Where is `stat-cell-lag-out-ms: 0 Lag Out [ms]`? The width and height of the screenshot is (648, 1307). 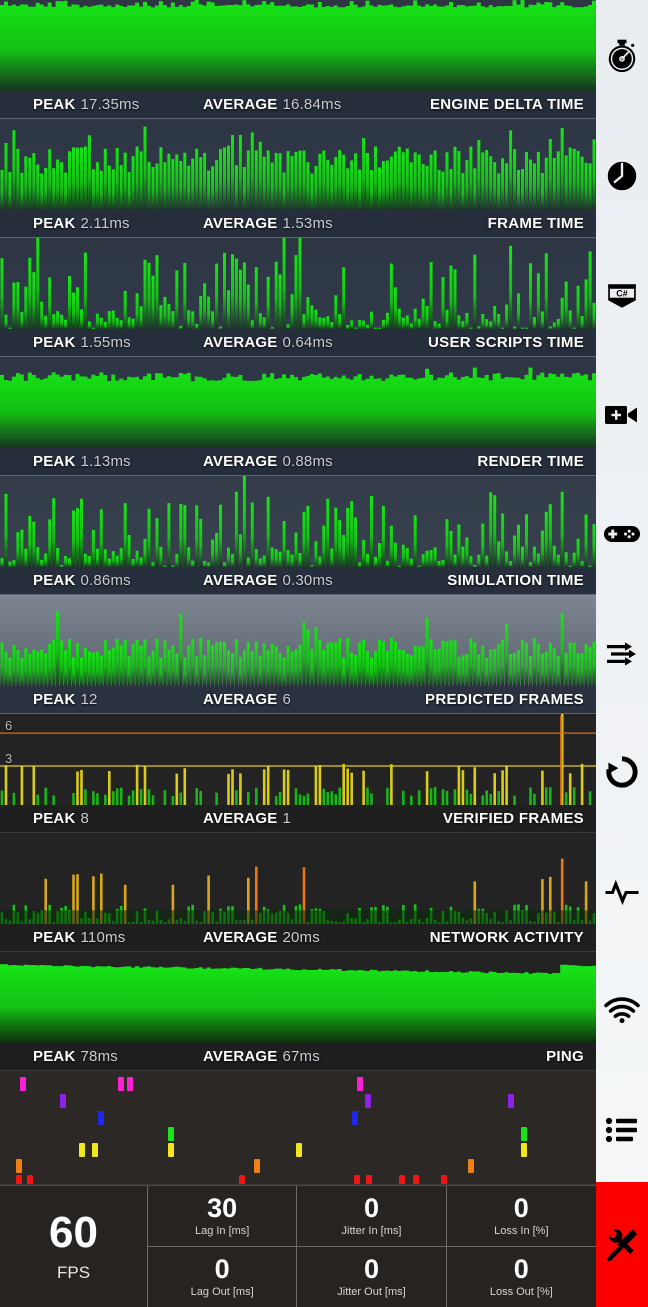
stat-cell-lag-out-ms: 0 Lag Out [ms] is located at coordinates (223, 1276).